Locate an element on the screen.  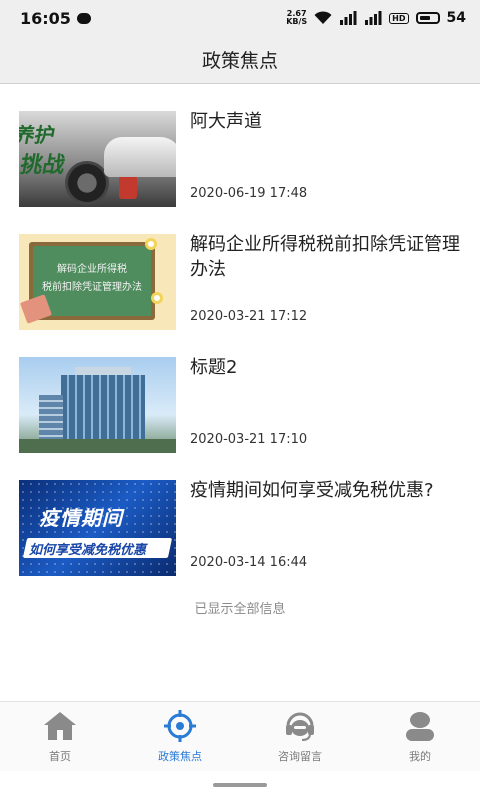
news-date: 2020-03-14 16:44 is located at coordinates (249, 562).